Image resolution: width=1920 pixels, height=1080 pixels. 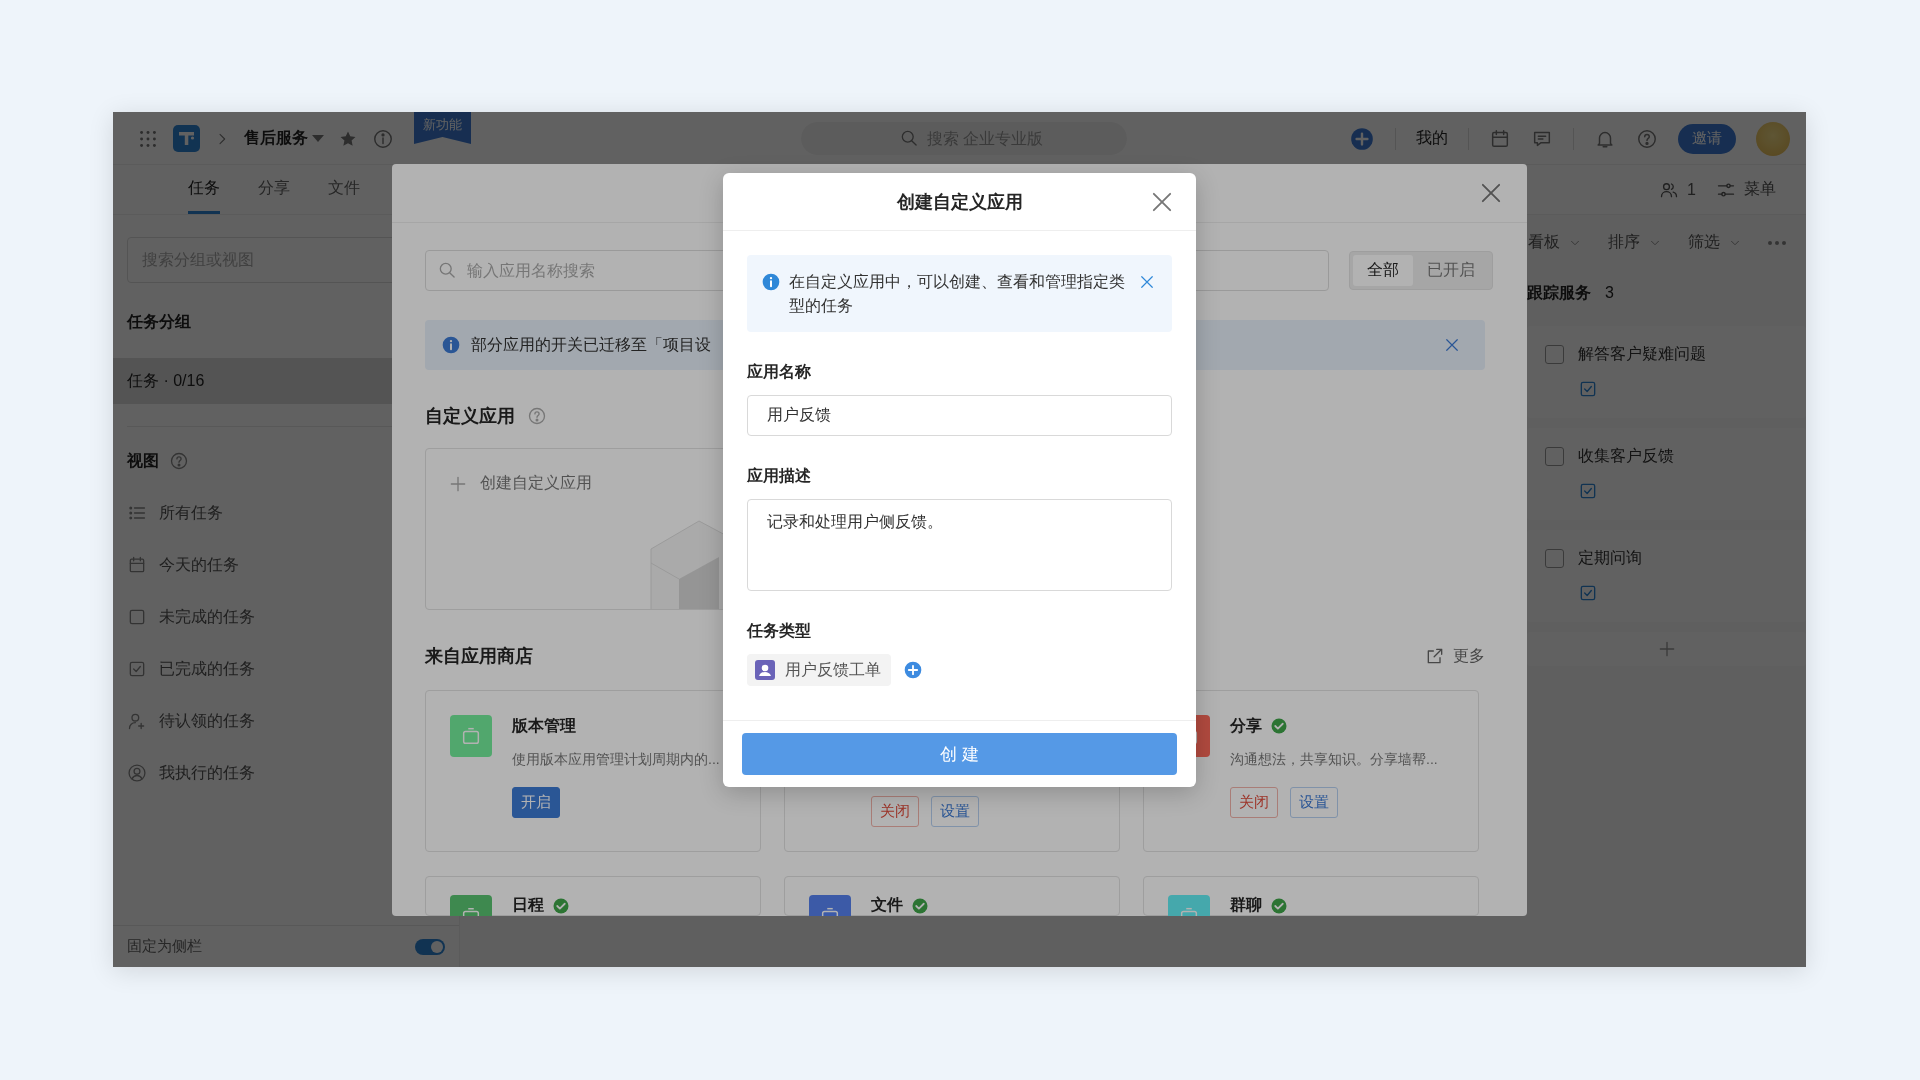 What do you see at coordinates (164, 946) in the screenshot?
I see `pin-label: 固定为侧栏` at bounding box center [164, 946].